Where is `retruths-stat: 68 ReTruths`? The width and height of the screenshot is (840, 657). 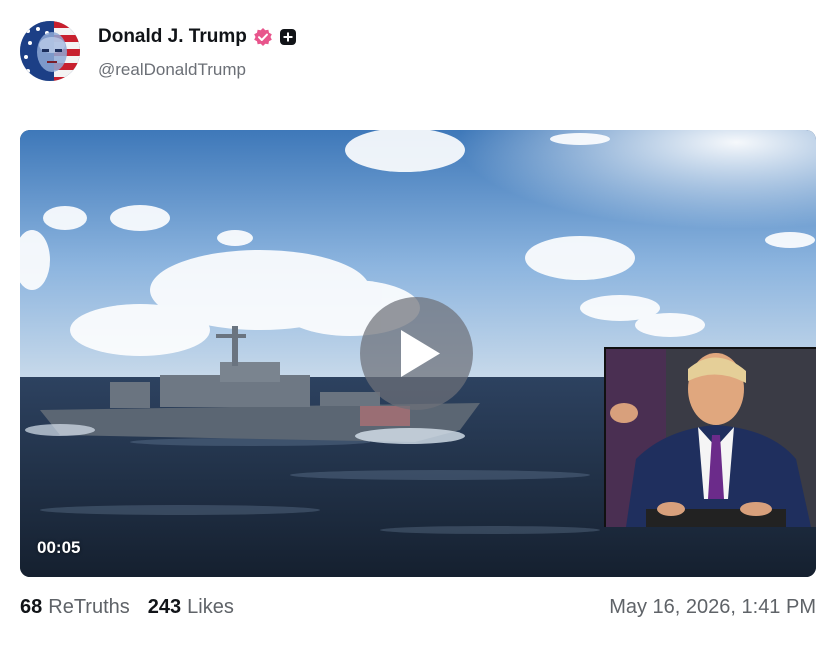 retruths-stat: 68 ReTruths is located at coordinates (75, 607).